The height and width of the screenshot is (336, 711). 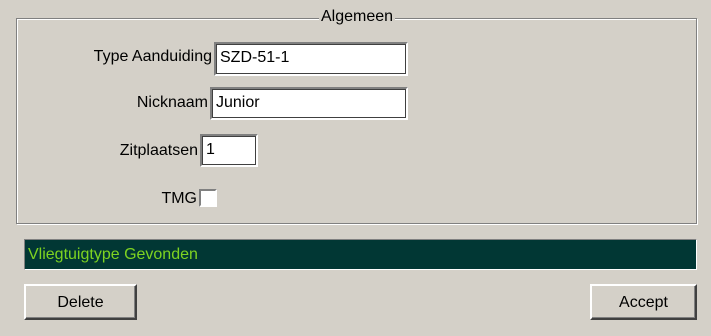 I want to click on nicknaam-label-wrap: Nicknaam, so click(x=112, y=103).